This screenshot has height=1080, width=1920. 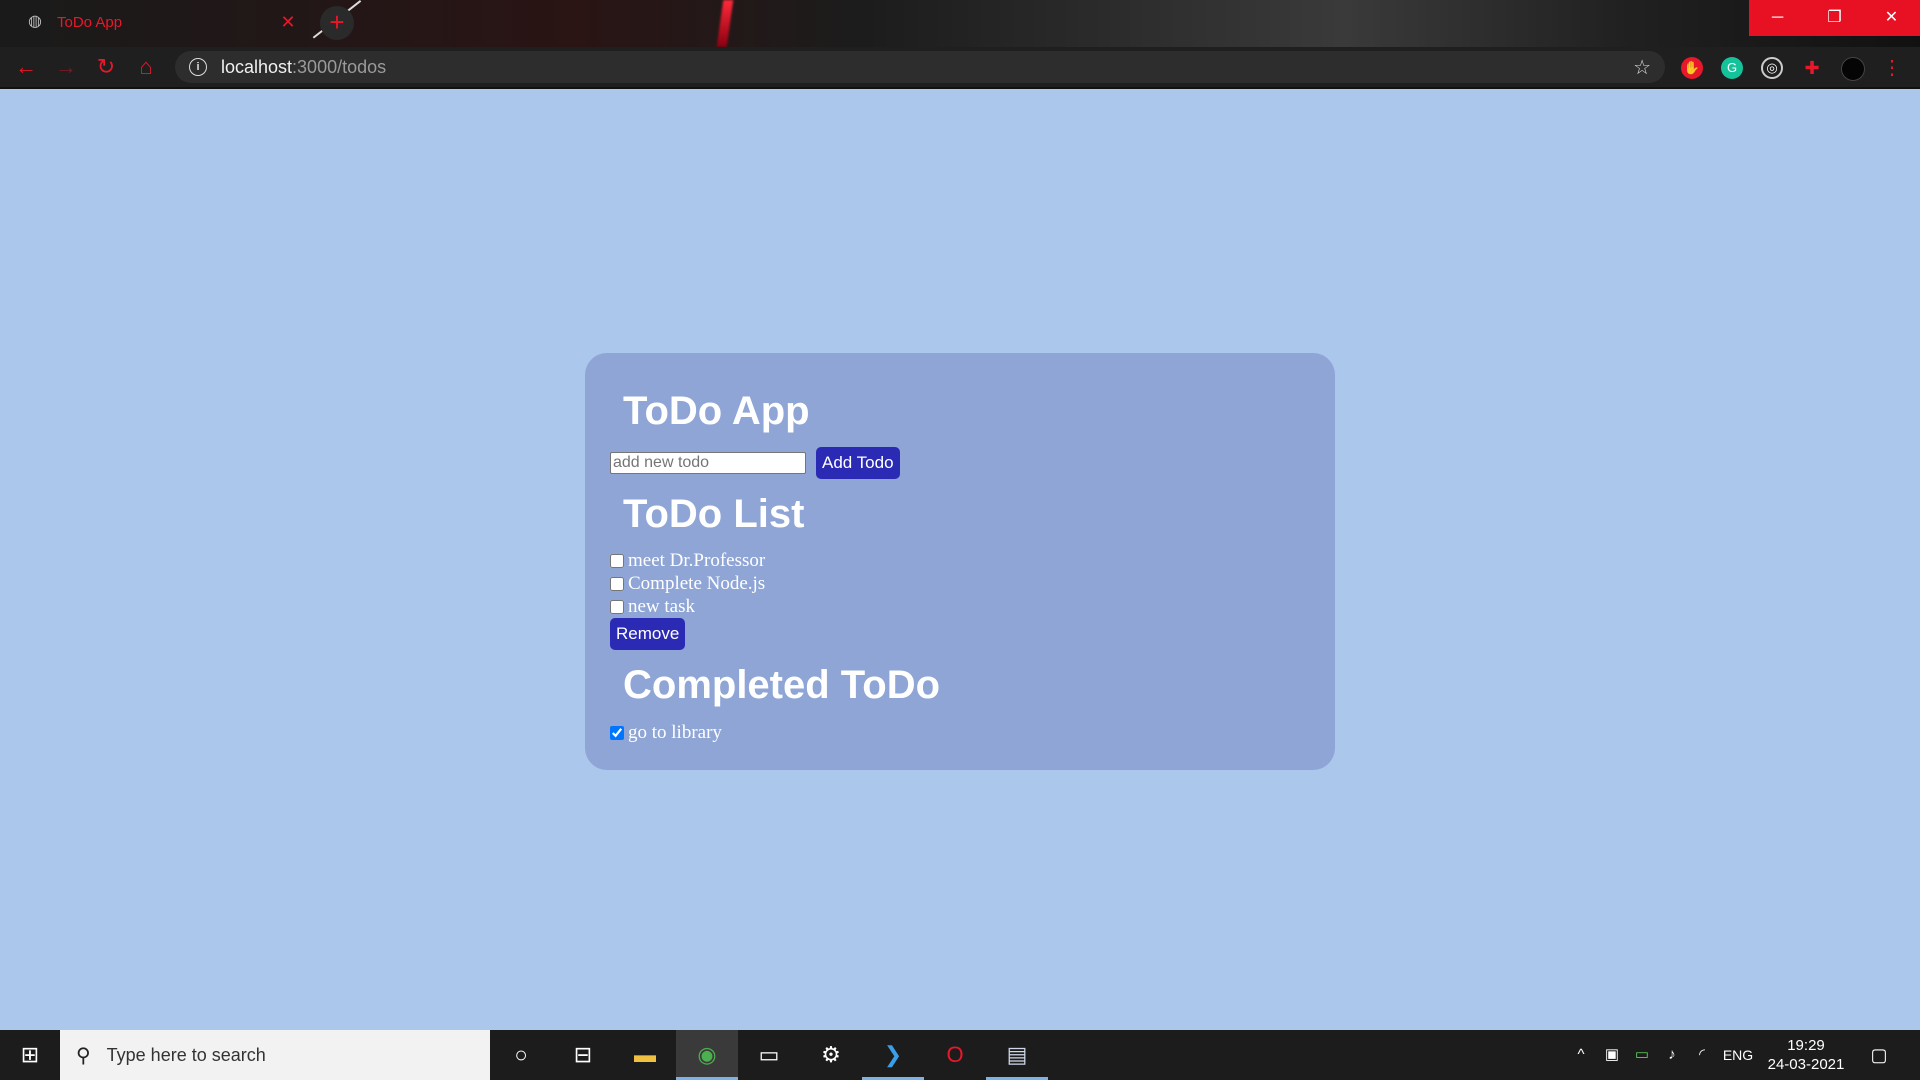 I want to click on adblock-extension-icon: ✋, so click(x=1692, y=68).